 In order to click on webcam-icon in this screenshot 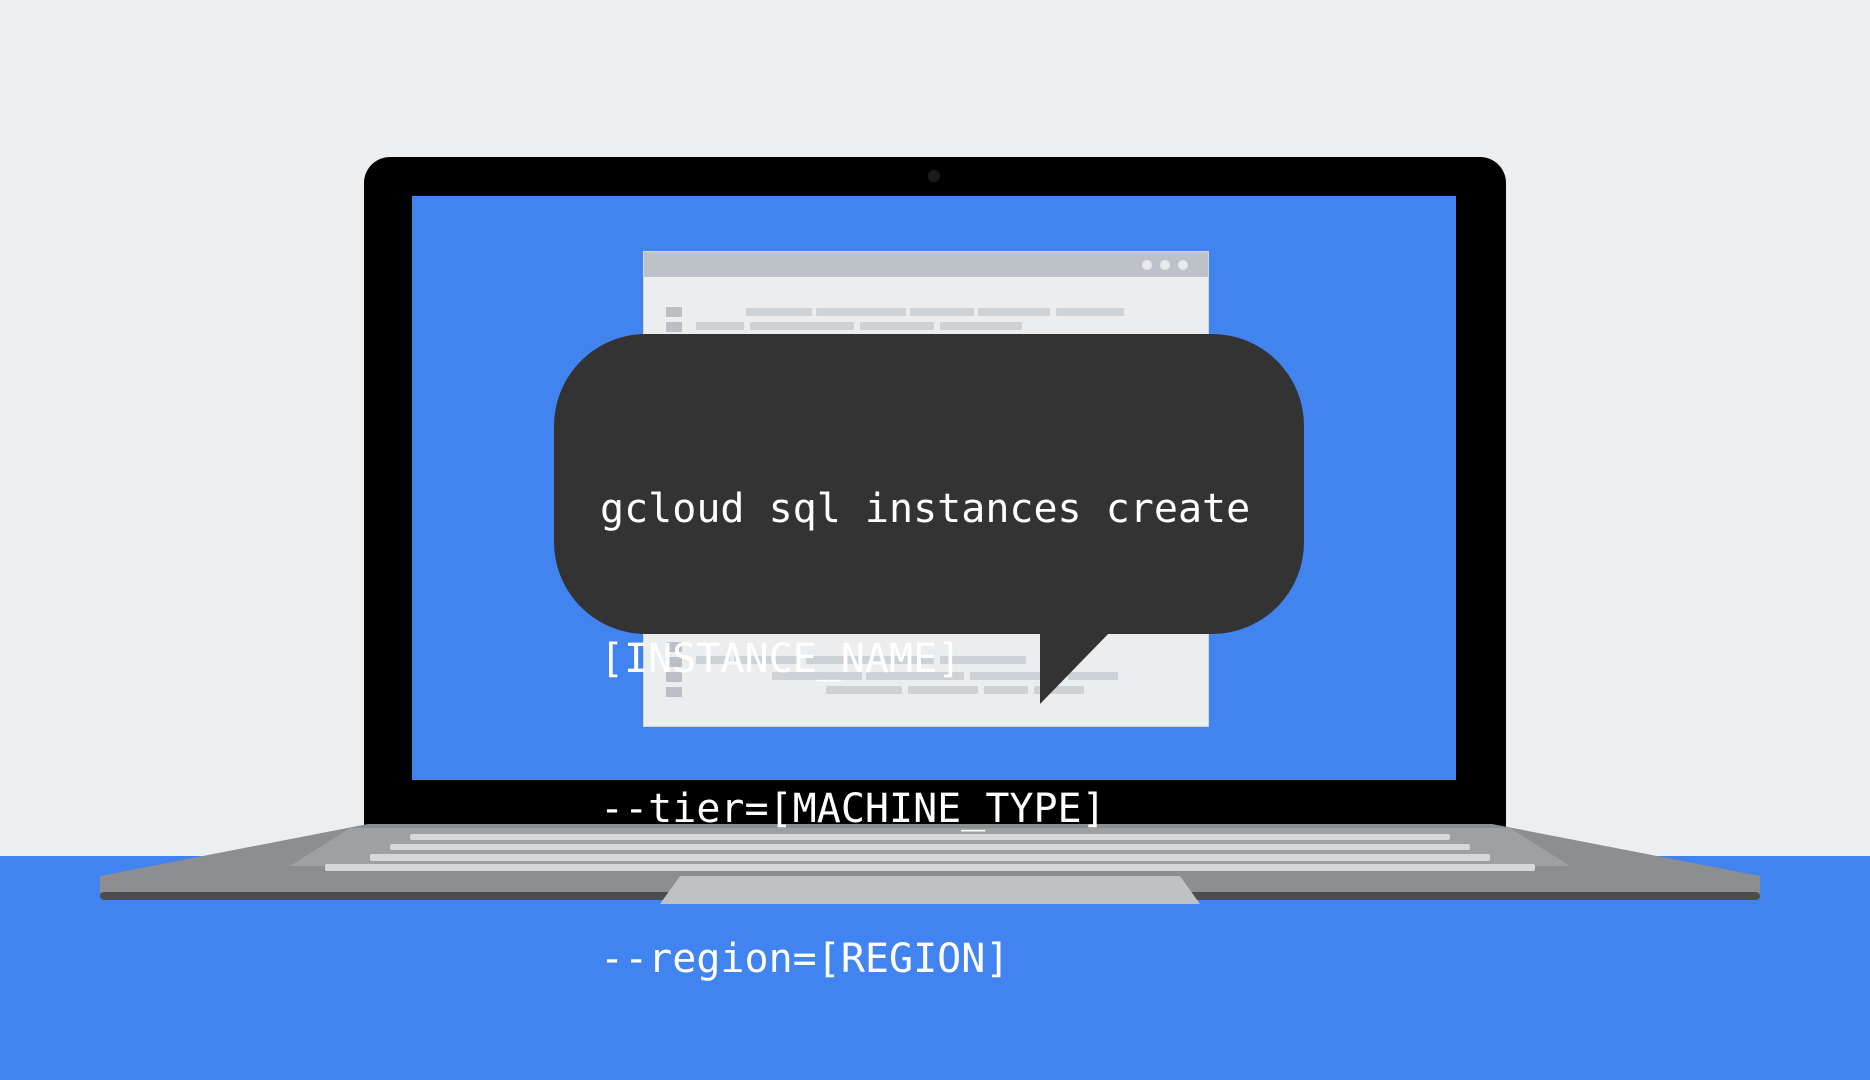, I will do `click(934, 176)`.